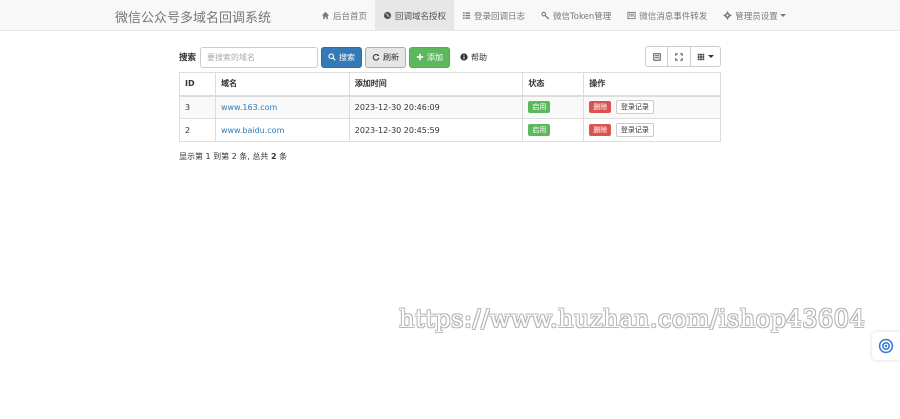 The width and height of the screenshot is (900, 419). I want to click on cell-time: 2023-12-30 20:46:09, so click(436, 107).